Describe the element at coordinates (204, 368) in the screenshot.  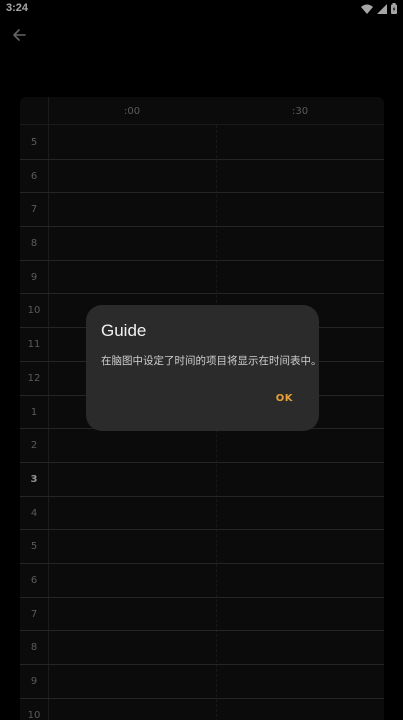
I see `guide-dialog: Guide 在脑图中设定了时间的项目将显示在时间表中。 OK` at that location.